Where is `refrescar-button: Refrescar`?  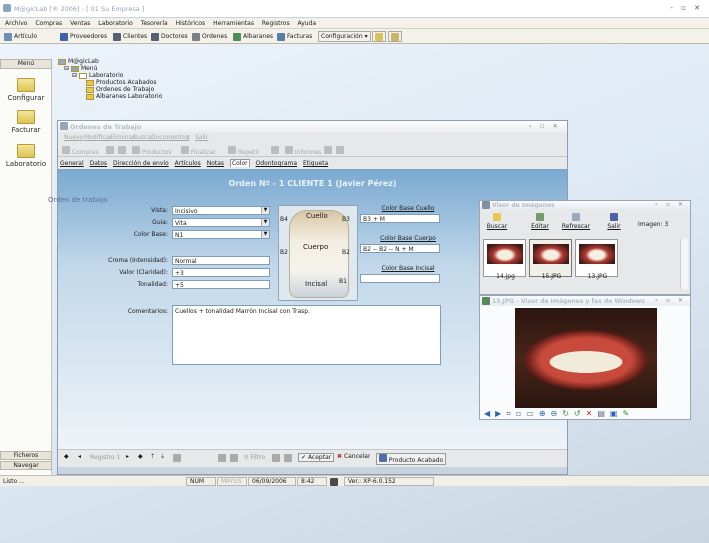
refrescar-button: Refrescar is located at coordinates (576, 221).